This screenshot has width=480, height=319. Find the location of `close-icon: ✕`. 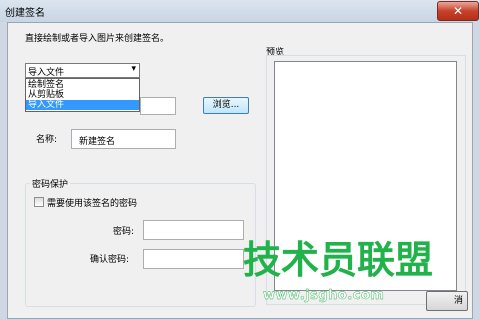

close-icon: ✕ is located at coordinates (458, 11).